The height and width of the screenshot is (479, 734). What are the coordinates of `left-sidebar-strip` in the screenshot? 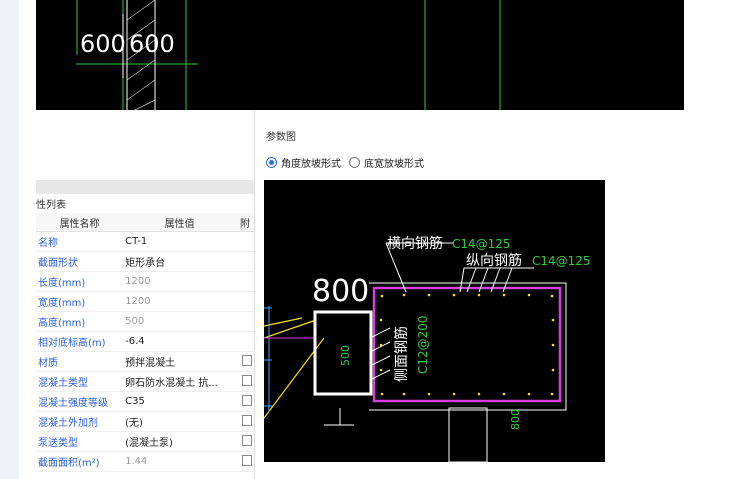 It's located at (9, 239).